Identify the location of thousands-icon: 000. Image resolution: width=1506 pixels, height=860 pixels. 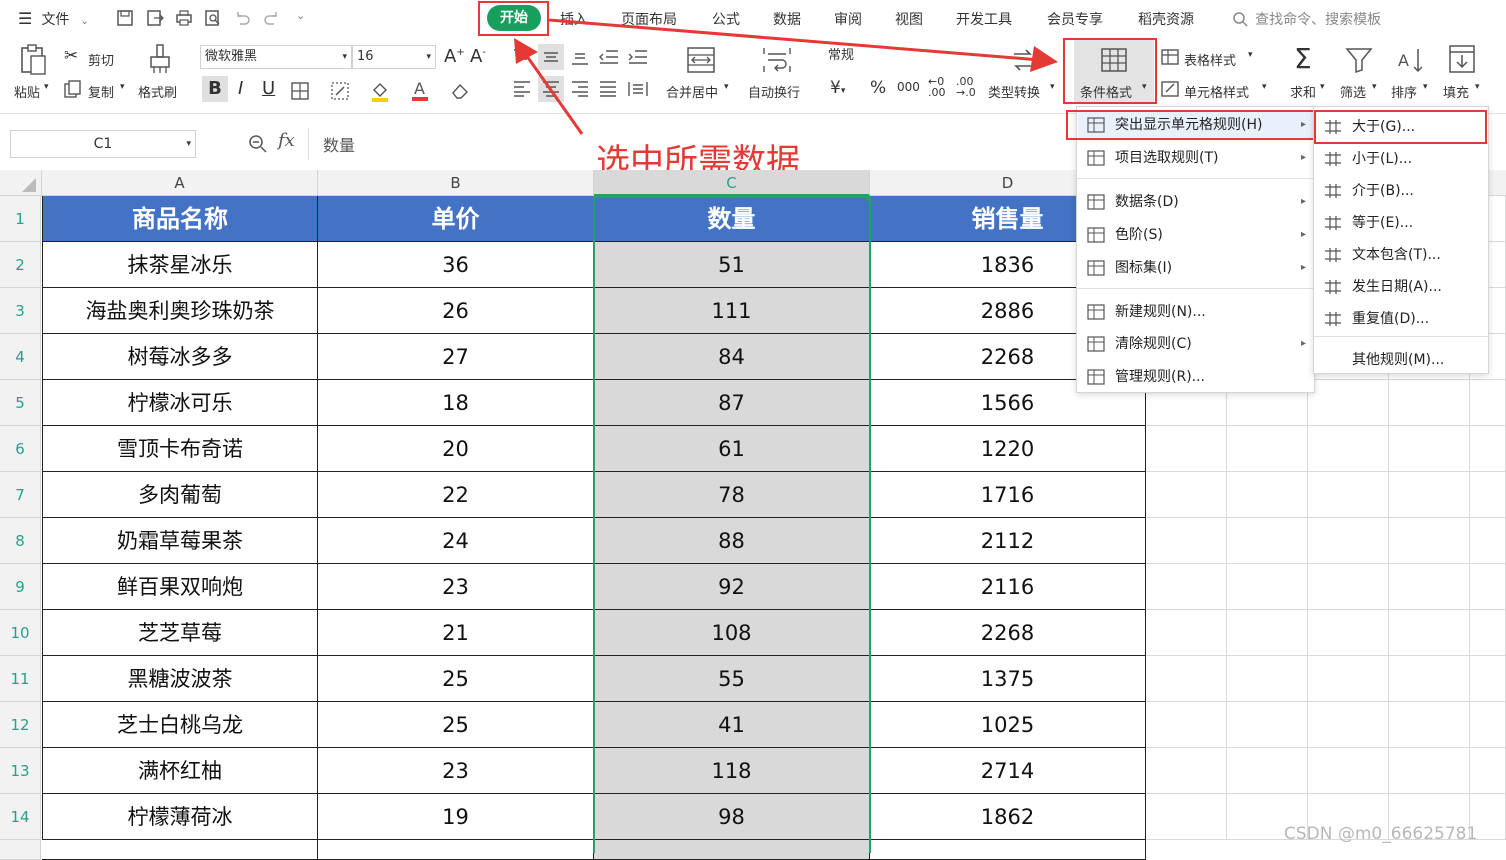
(908, 87).